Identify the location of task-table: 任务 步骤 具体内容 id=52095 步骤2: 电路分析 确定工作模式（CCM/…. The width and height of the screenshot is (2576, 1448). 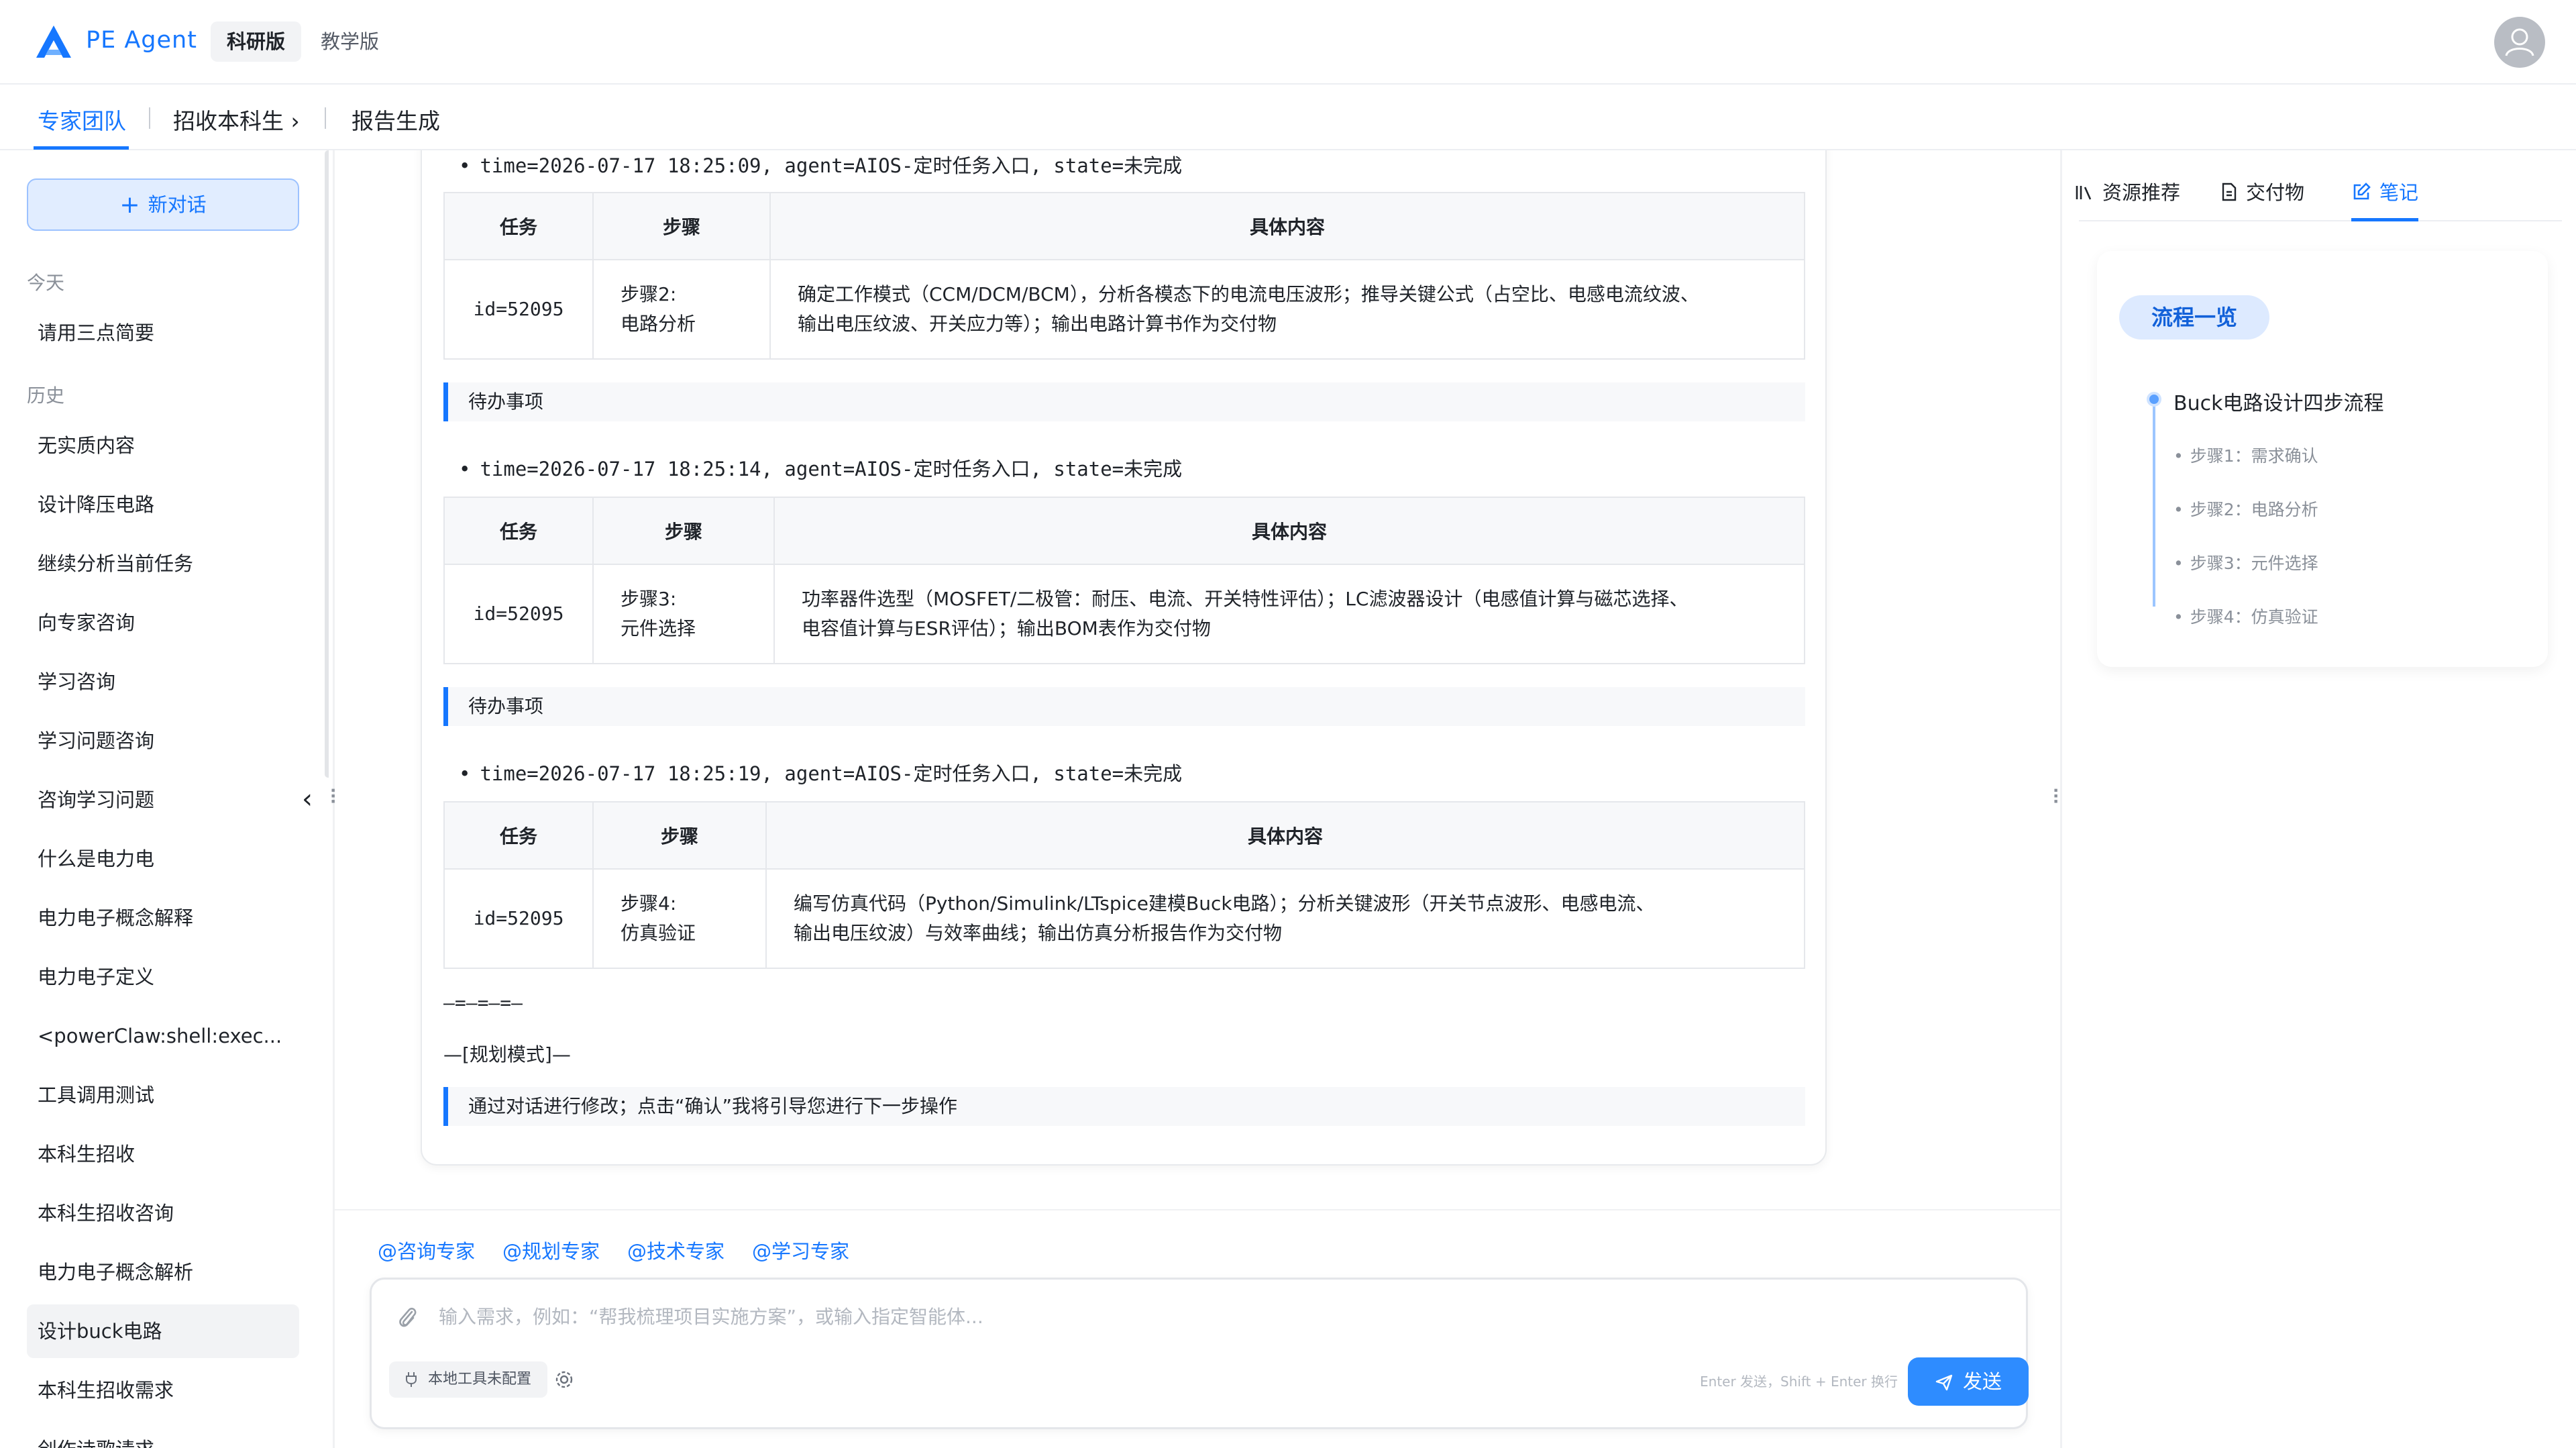
(1124, 276).